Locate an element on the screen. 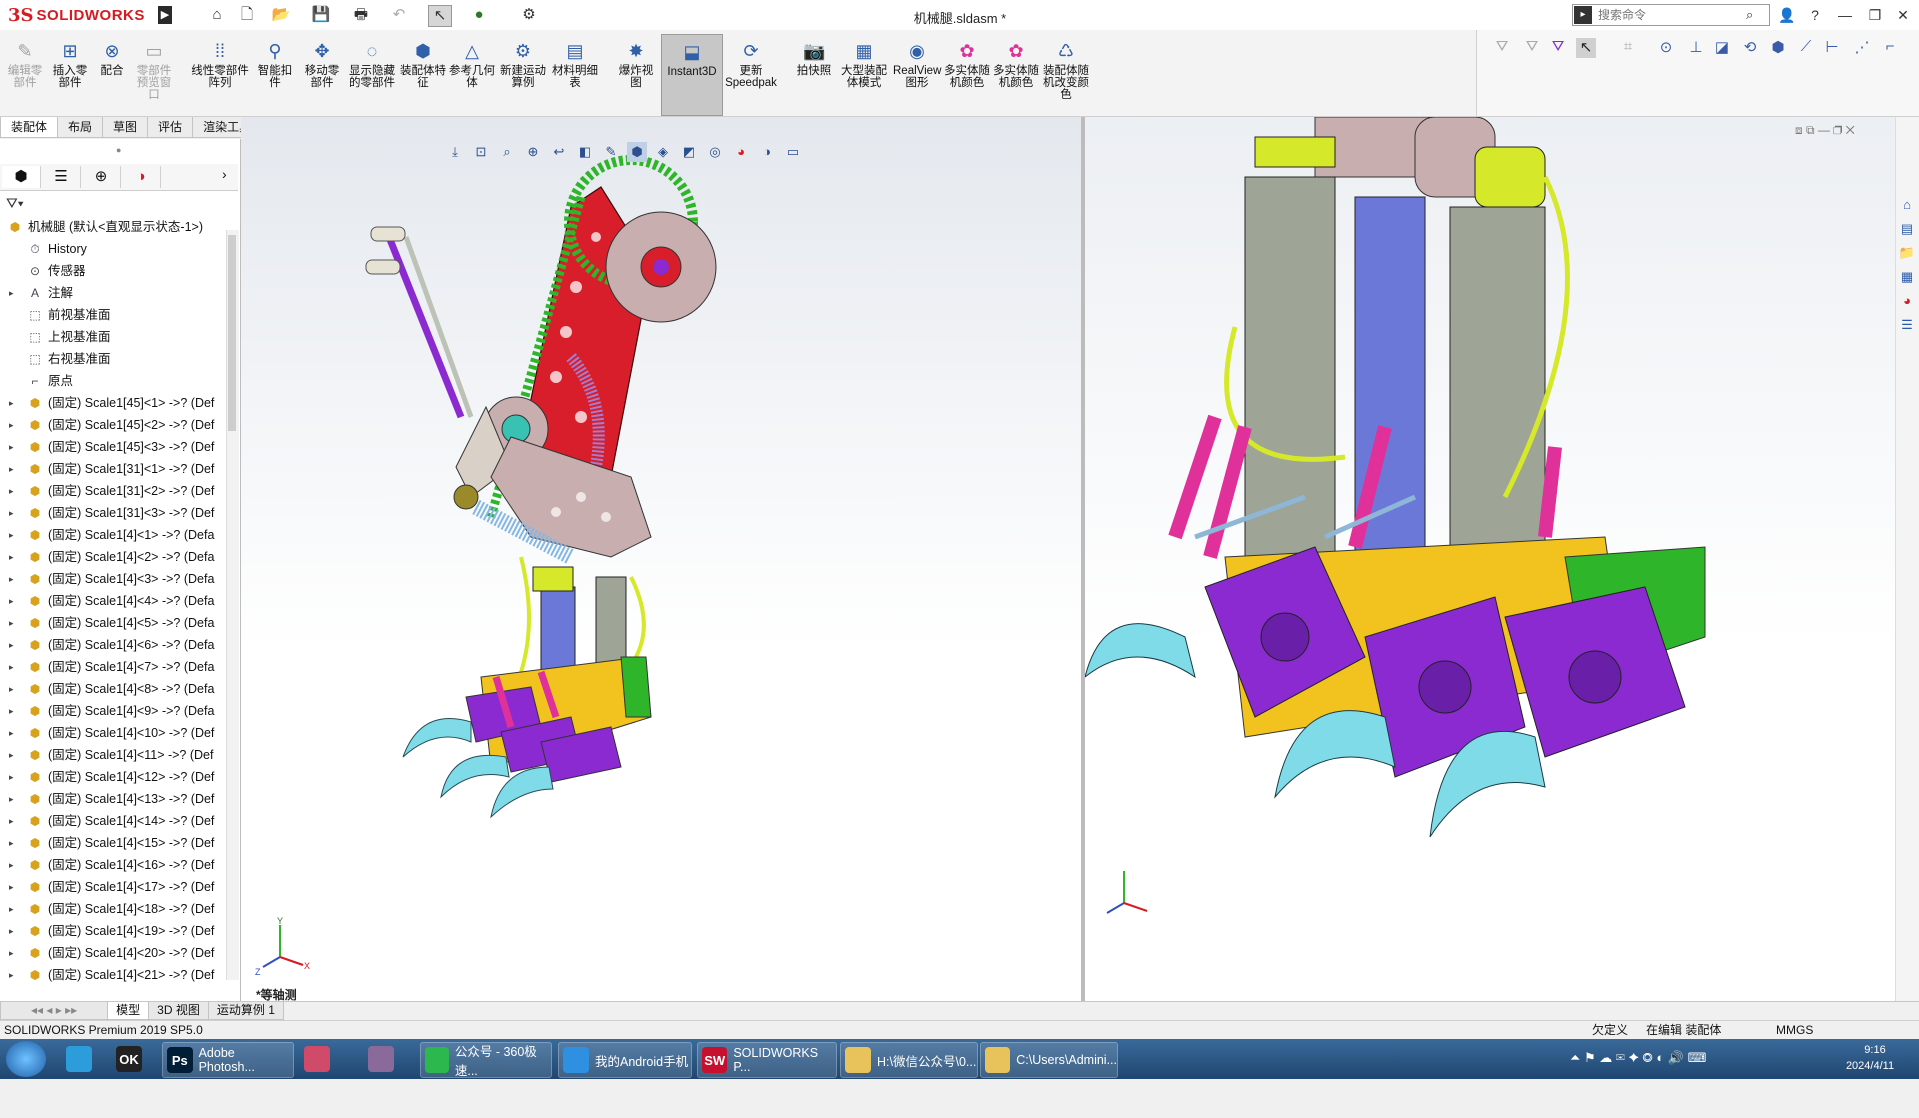 The width and height of the screenshot is (1919, 1118). configuration-manager-tab-icon: ⊕ is located at coordinates (101, 177).